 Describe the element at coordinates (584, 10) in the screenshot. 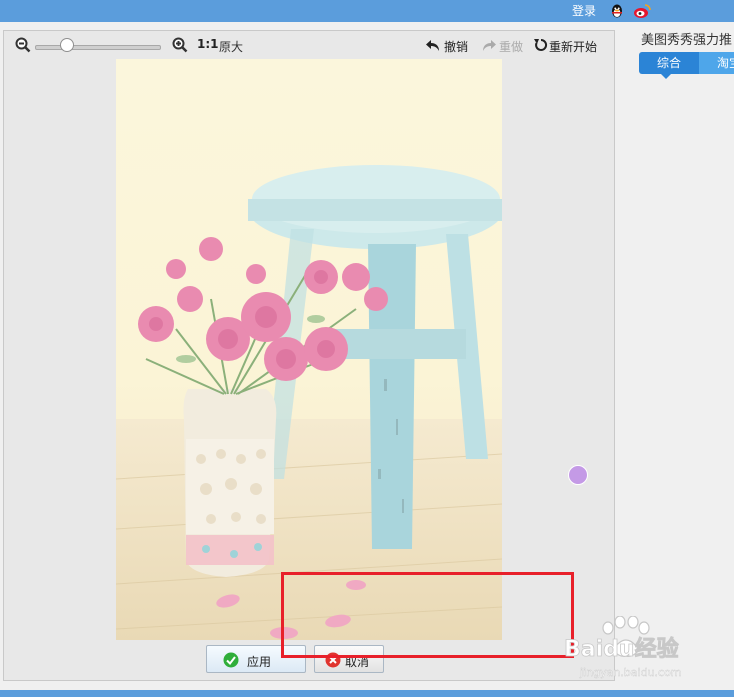

I see `login-link: 登录` at that location.